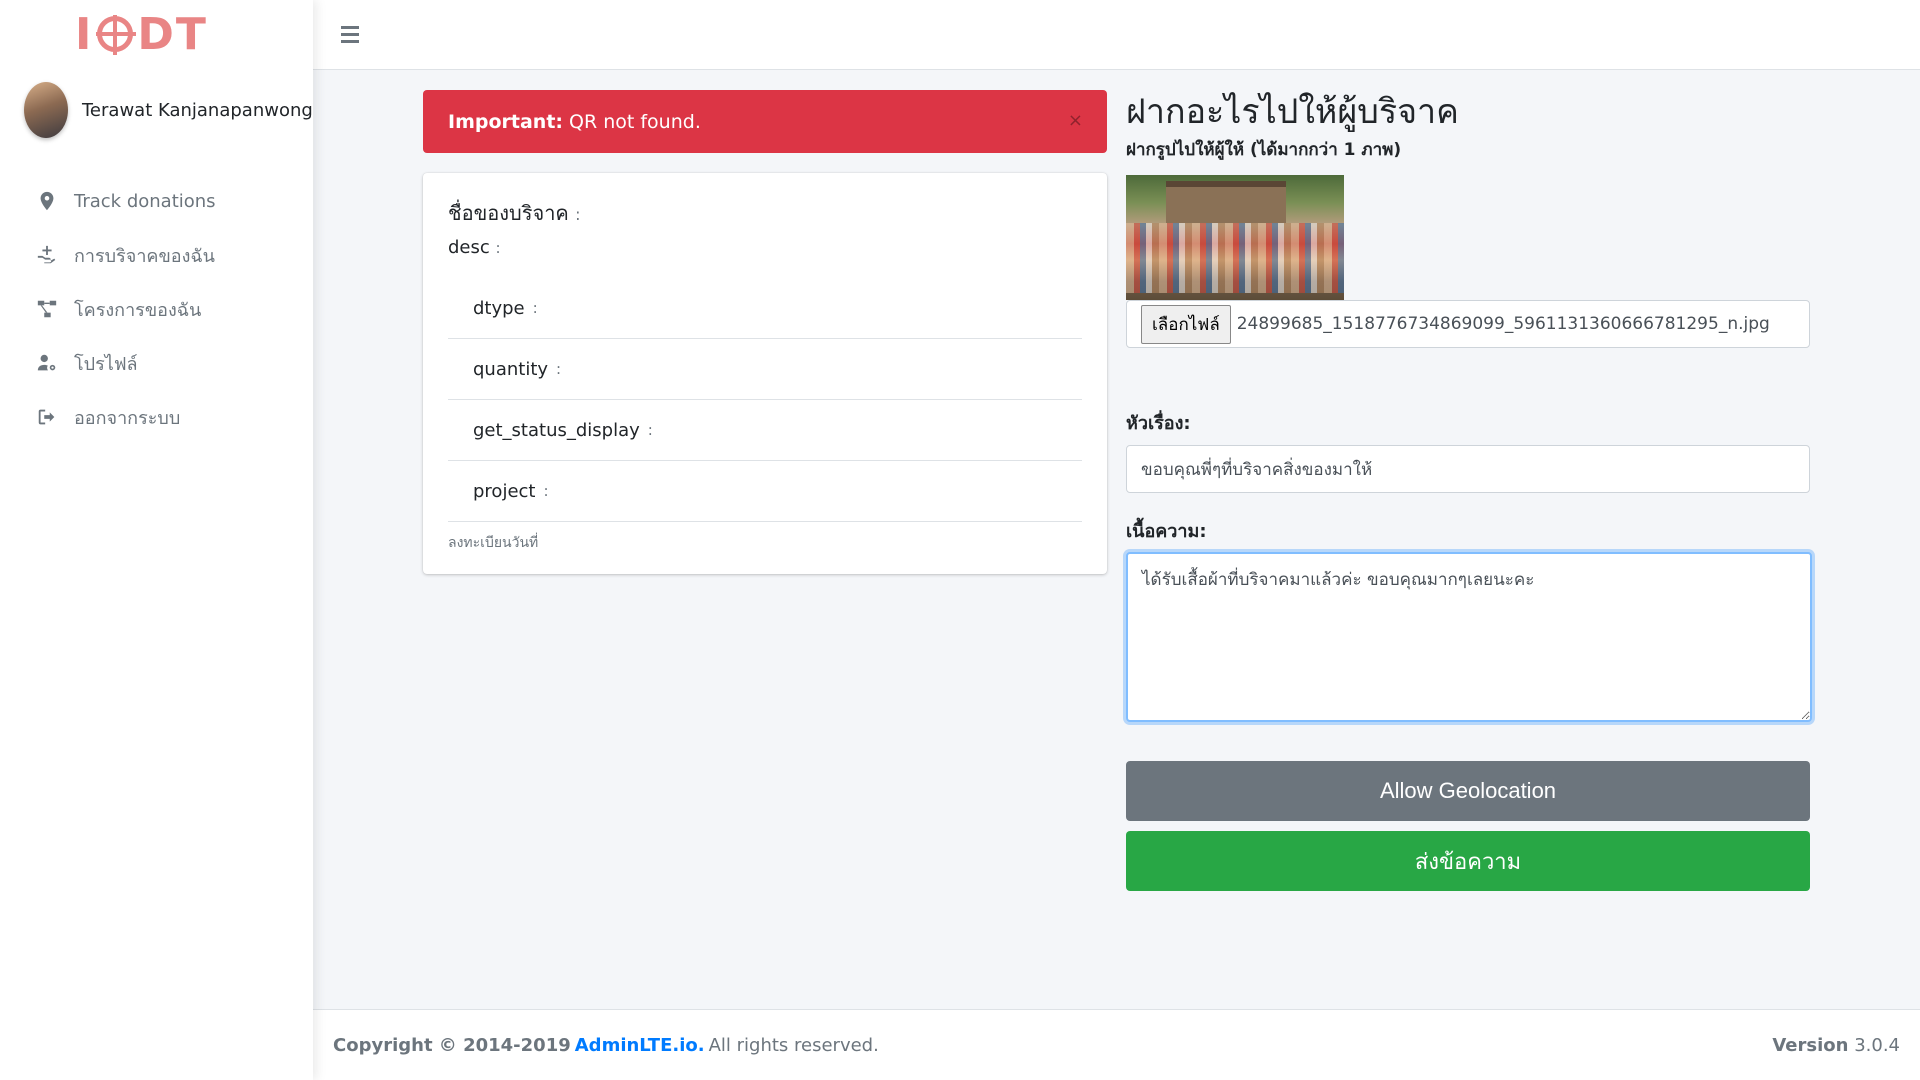  What do you see at coordinates (1264, 150) in the screenshot?
I see `page-subtitle: ฝากรูปไปให้ผู้ให้ (ได้มากกว่า 1 ภาพ)` at bounding box center [1264, 150].